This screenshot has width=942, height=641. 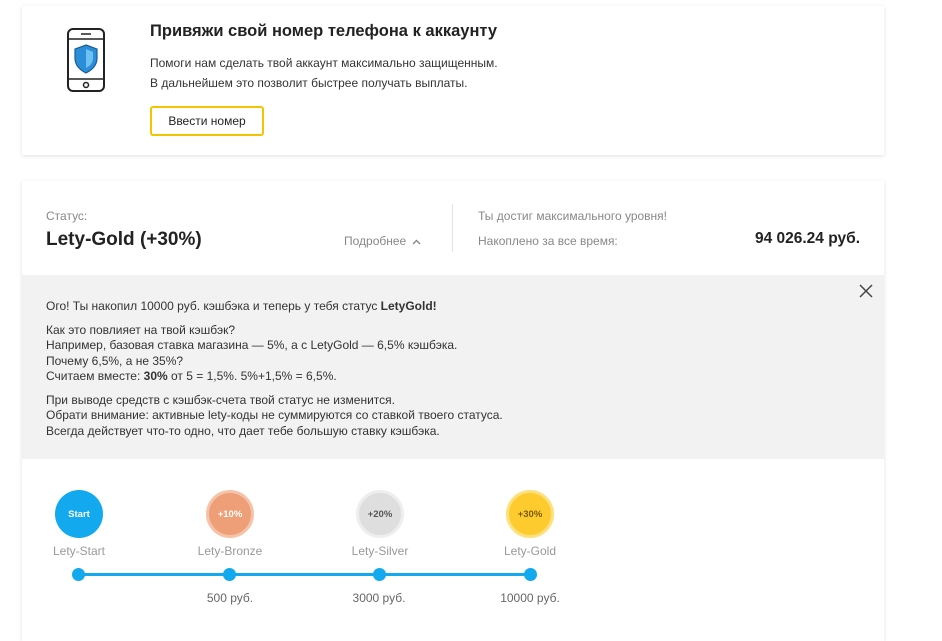 What do you see at coordinates (530, 598) in the screenshot?
I see `threshold-gold: 10000 руб.` at bounding box center [530, 598].